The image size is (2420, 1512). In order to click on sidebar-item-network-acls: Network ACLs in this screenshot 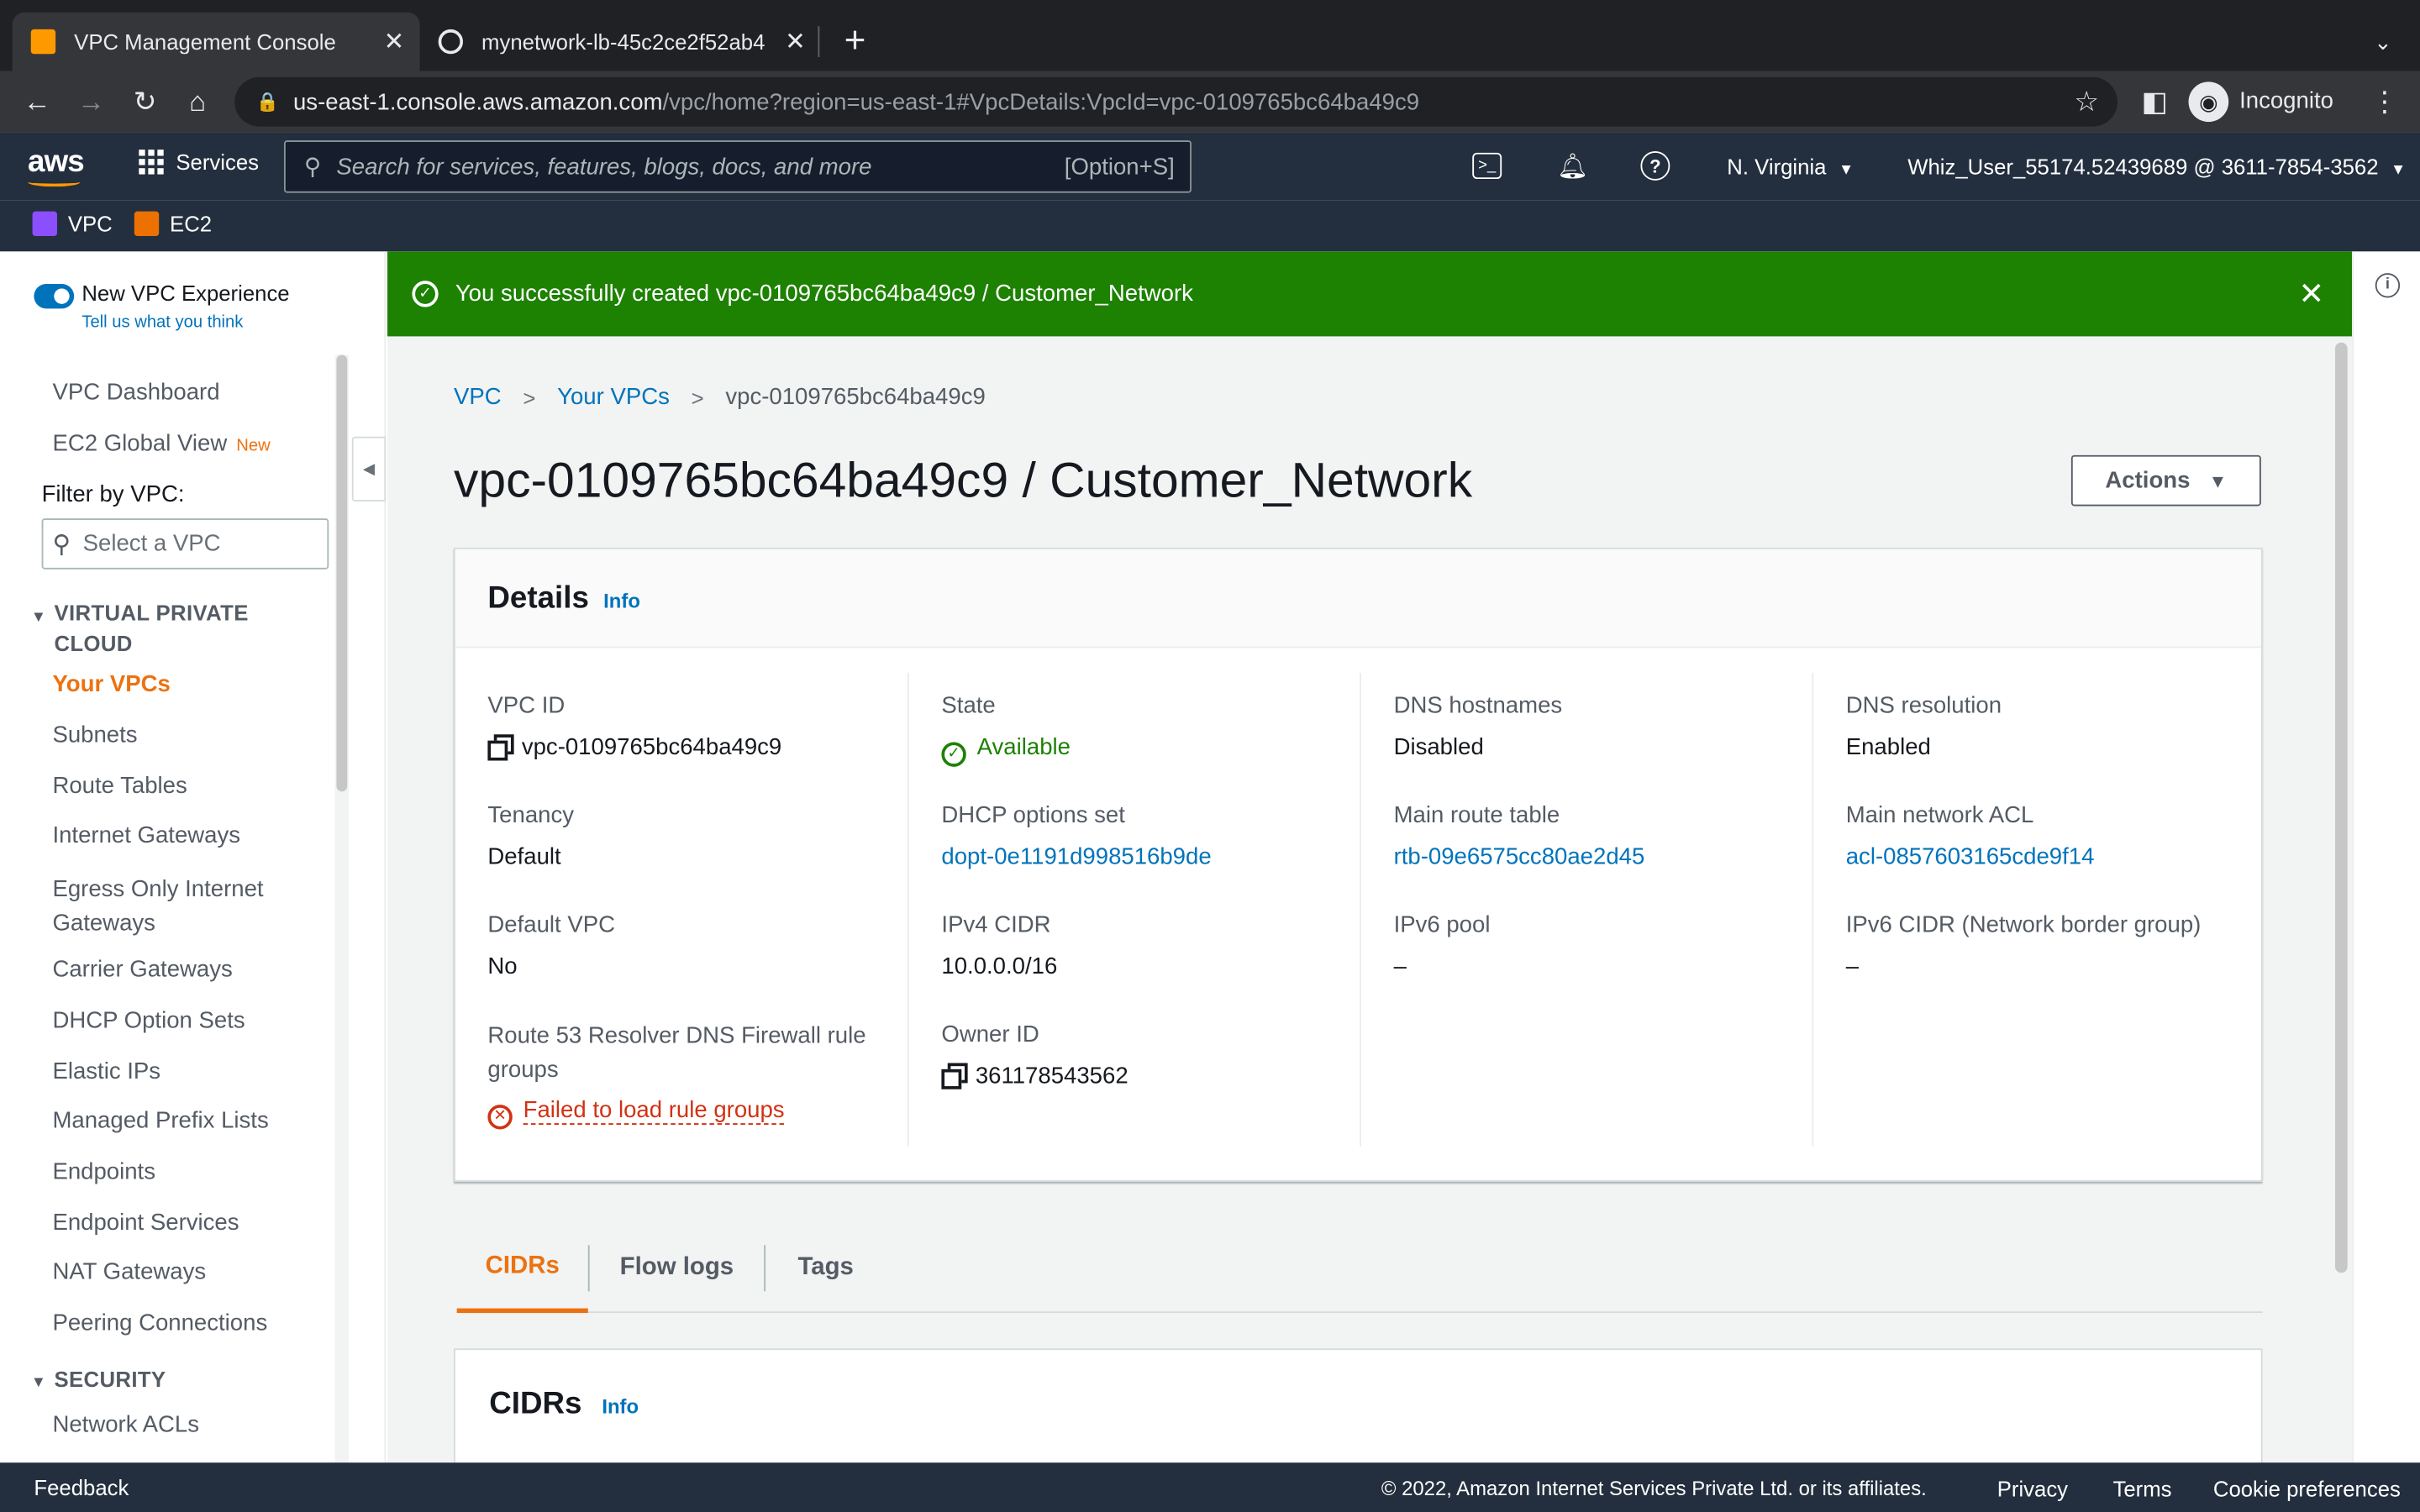, I will do `click(125, 1425)`.